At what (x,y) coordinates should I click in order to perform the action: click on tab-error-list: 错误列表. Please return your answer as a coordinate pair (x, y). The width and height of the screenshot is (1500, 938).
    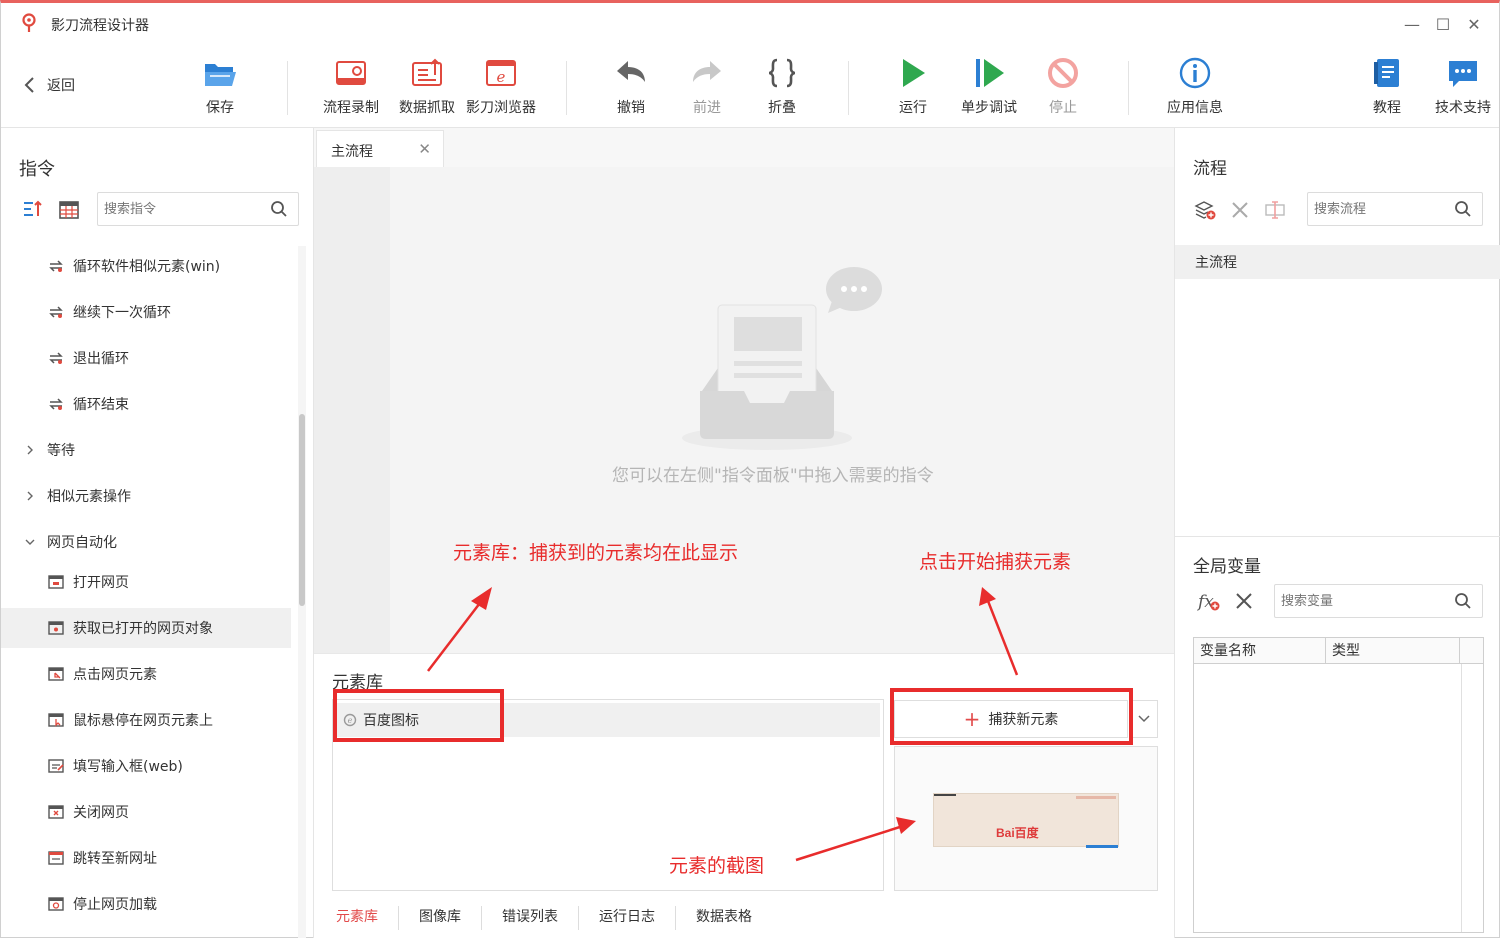
    Looking at the image, I should click on (529, 918).